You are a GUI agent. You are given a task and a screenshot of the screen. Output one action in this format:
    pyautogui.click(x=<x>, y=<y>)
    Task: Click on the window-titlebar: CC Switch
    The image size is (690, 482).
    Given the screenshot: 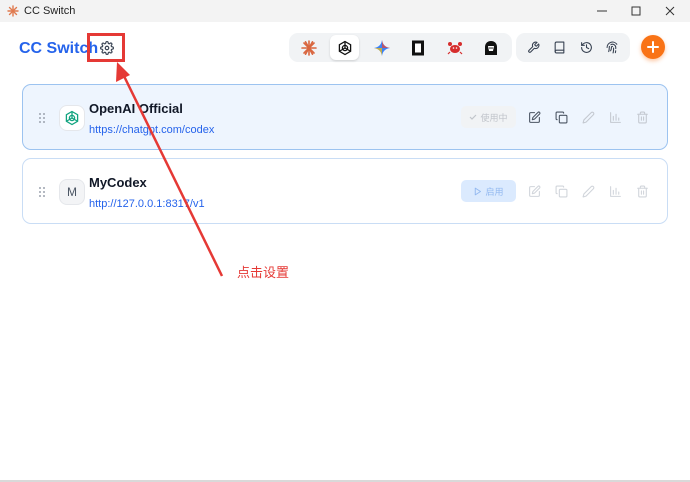 What is the action you would take?
    pyautogui.click(x=345, y=11)
    